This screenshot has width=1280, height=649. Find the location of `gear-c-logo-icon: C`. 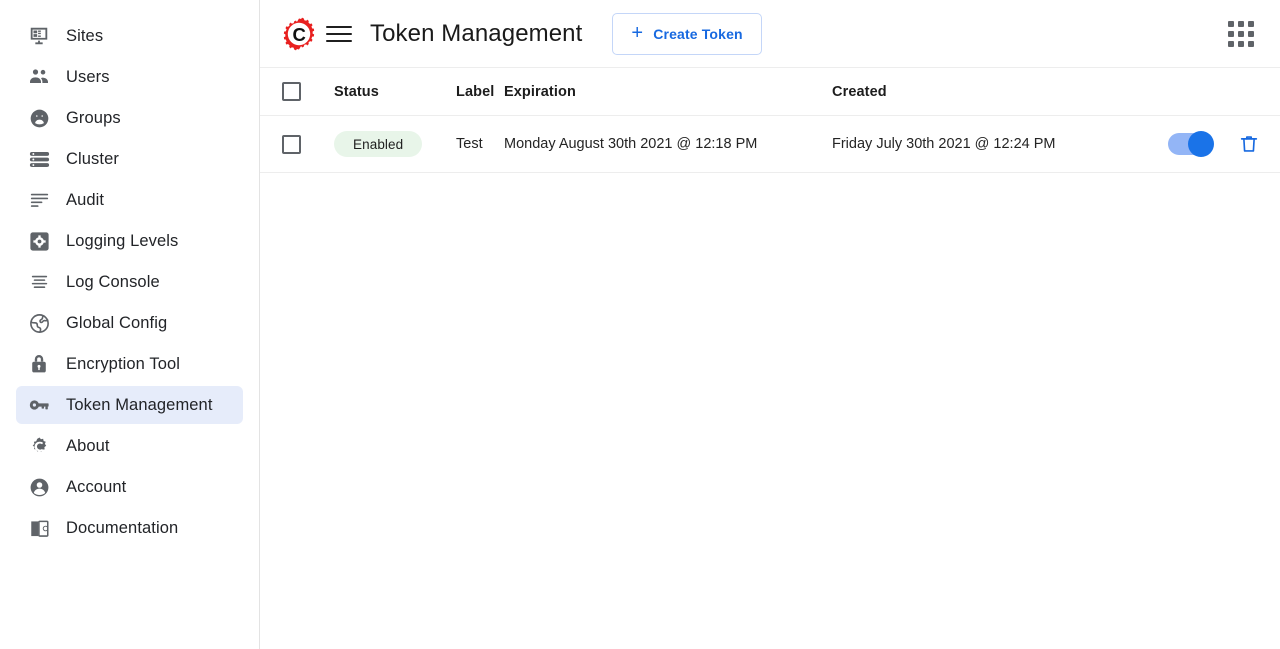

gear-c-logo-icon: C is located at coordinates (299, 34).